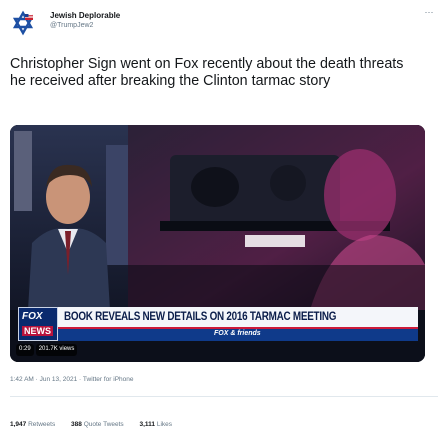  Describe the element at coordinates (147, 424) in the screenshot. I see `likes-count: 3,111` at that location.